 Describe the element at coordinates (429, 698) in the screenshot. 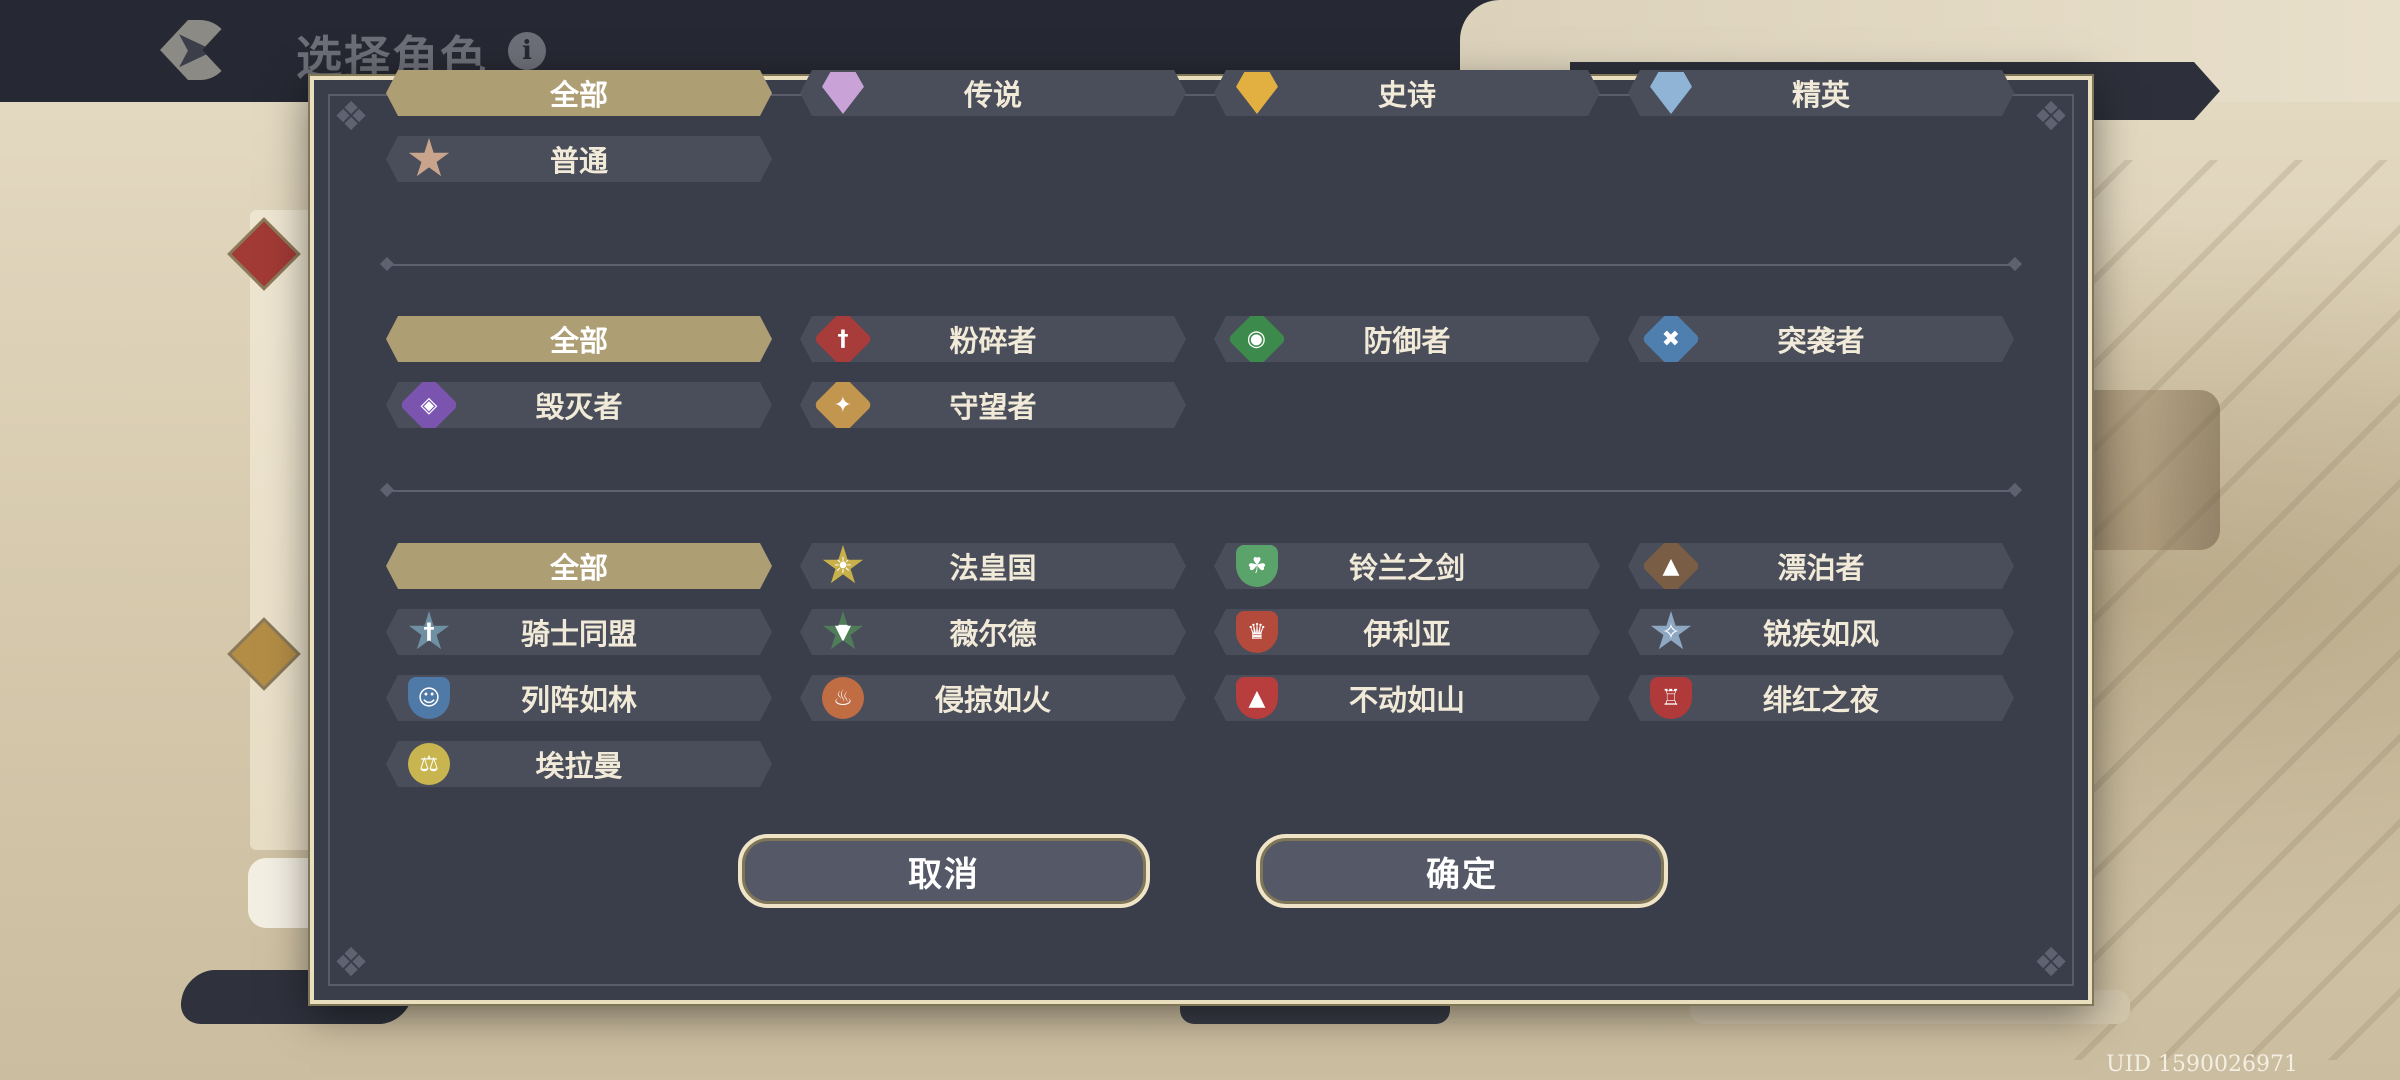

I see `soldier-faction-icon: ☺` at that location.